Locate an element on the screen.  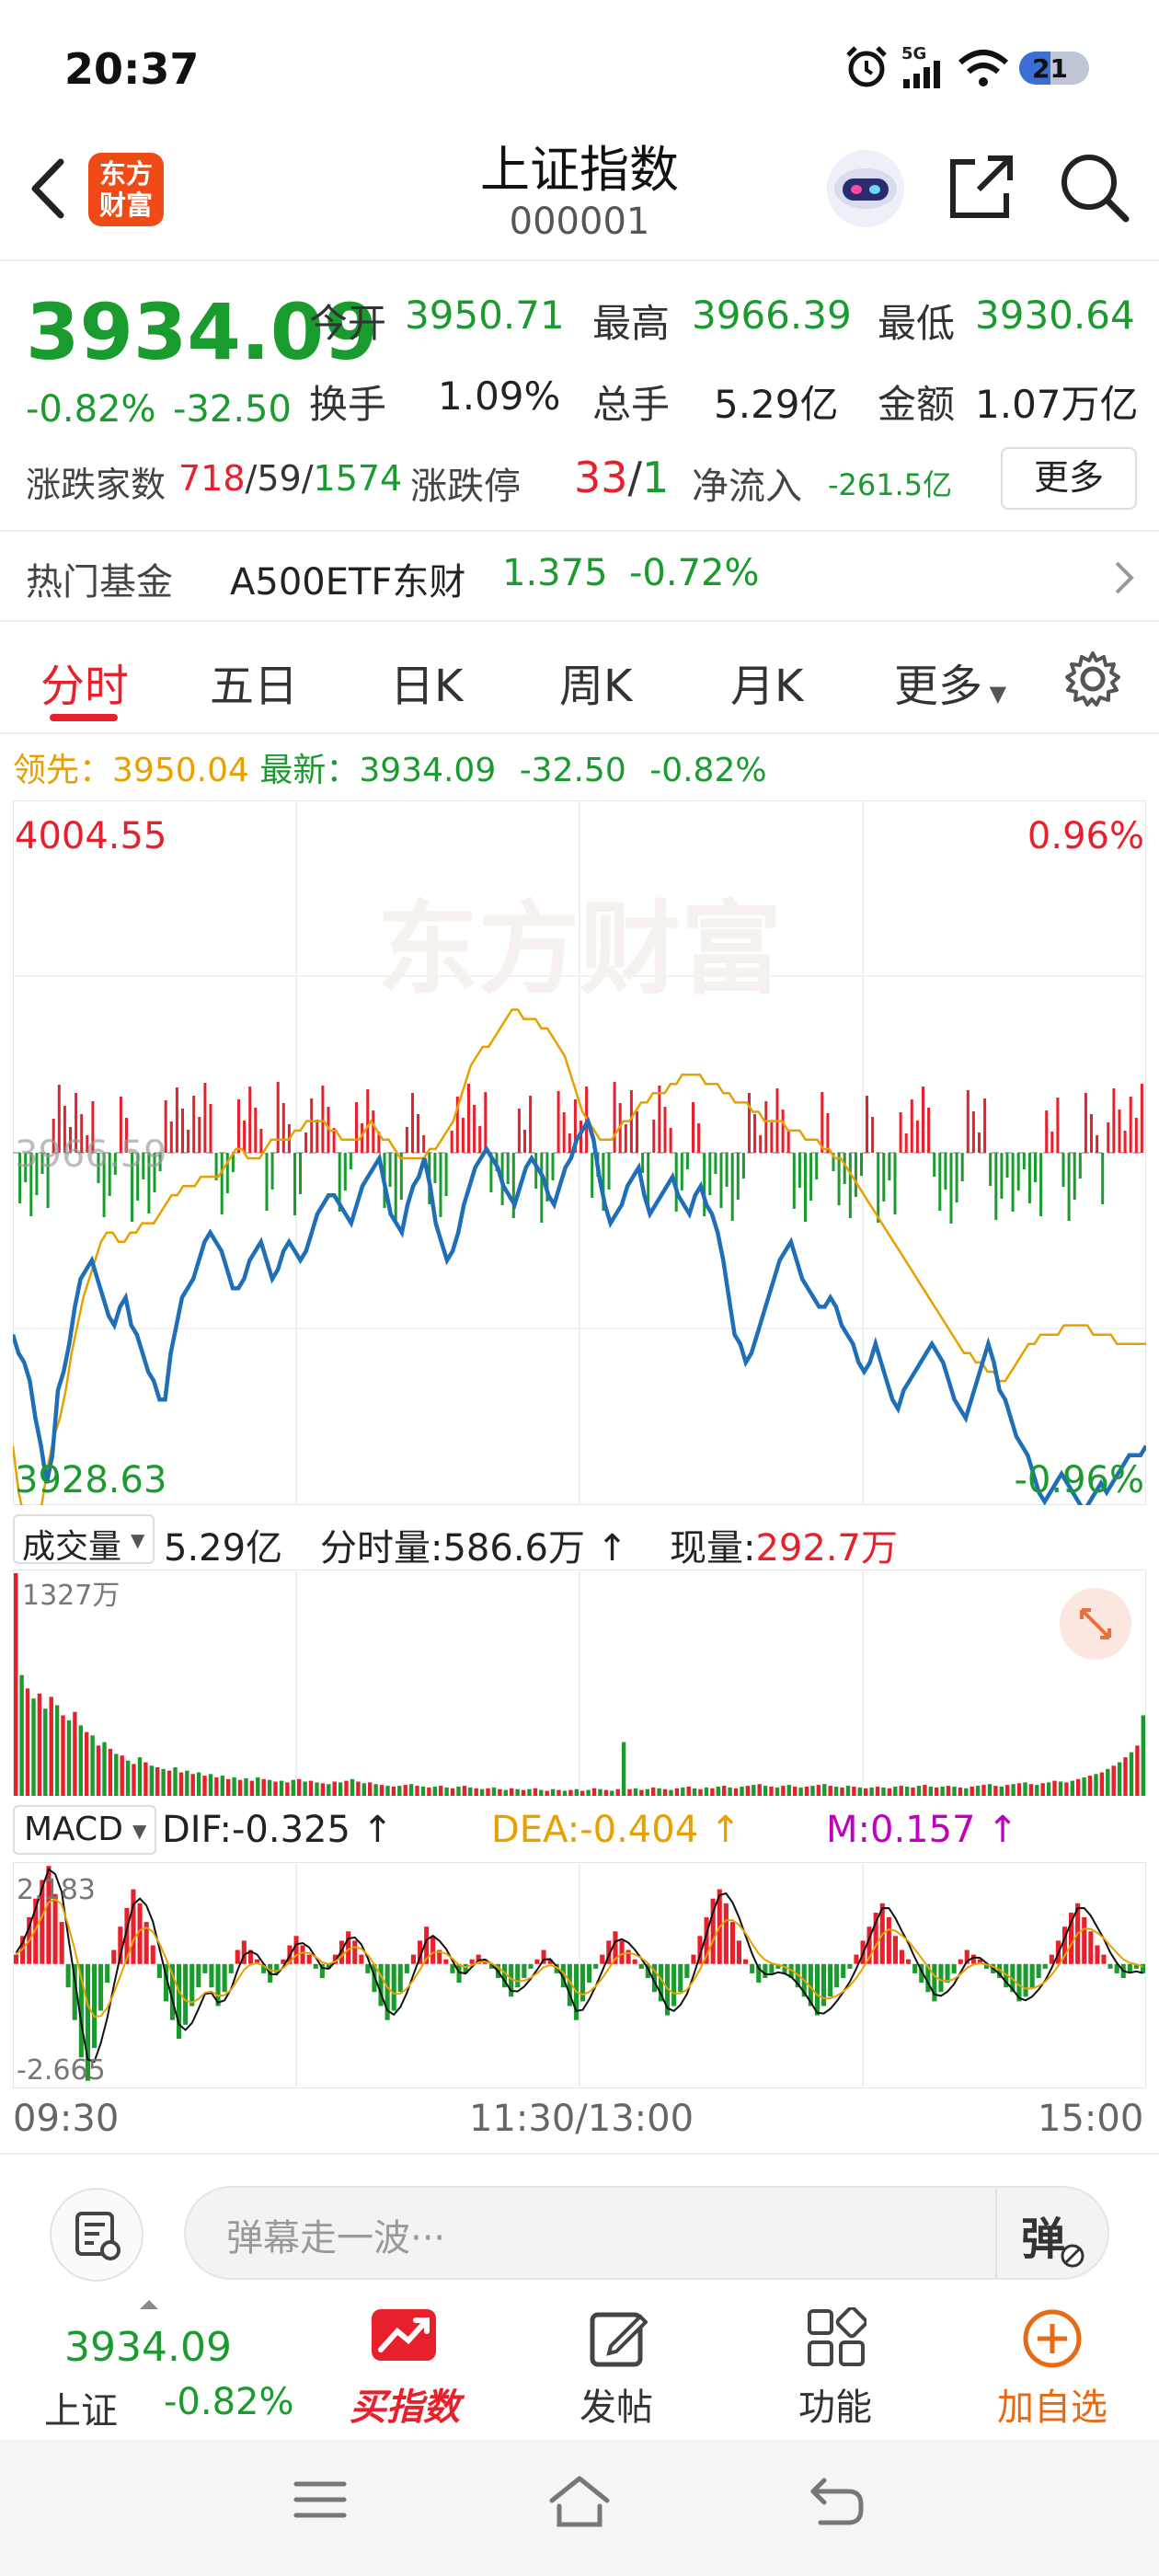
macd-chart: 2.183 -2.665 is located at coordinates (579, 1975).